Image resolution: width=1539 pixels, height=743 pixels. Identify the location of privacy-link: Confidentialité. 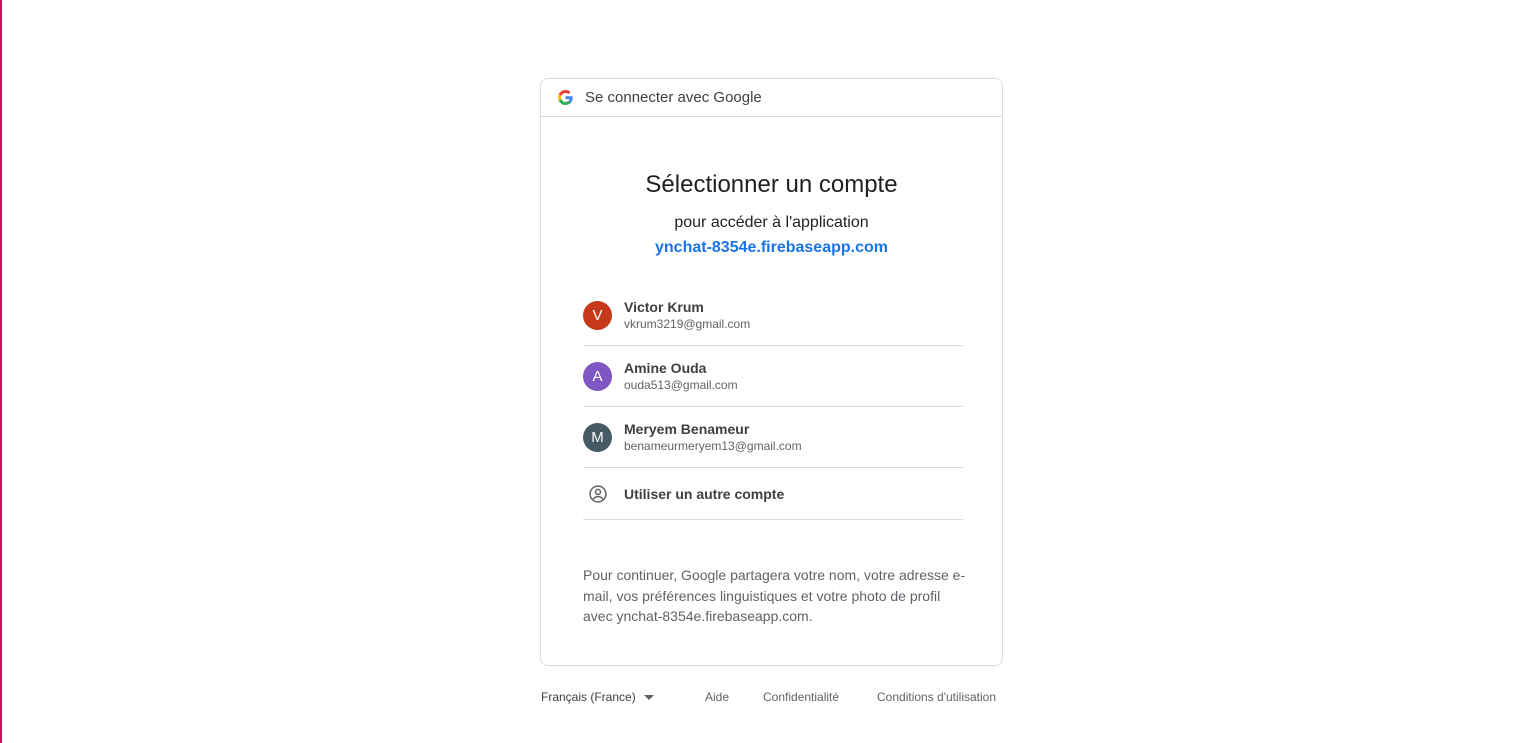
(801, 697).